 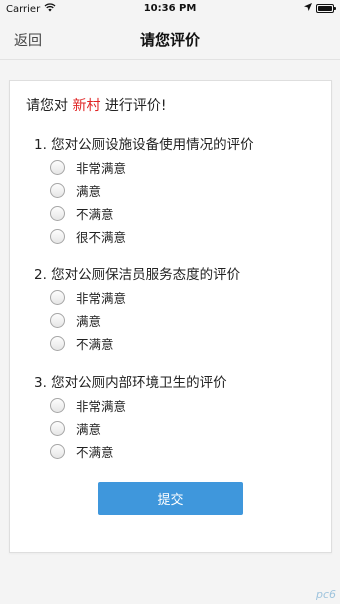 I want to click on status-right, so click(x=320, y=8).